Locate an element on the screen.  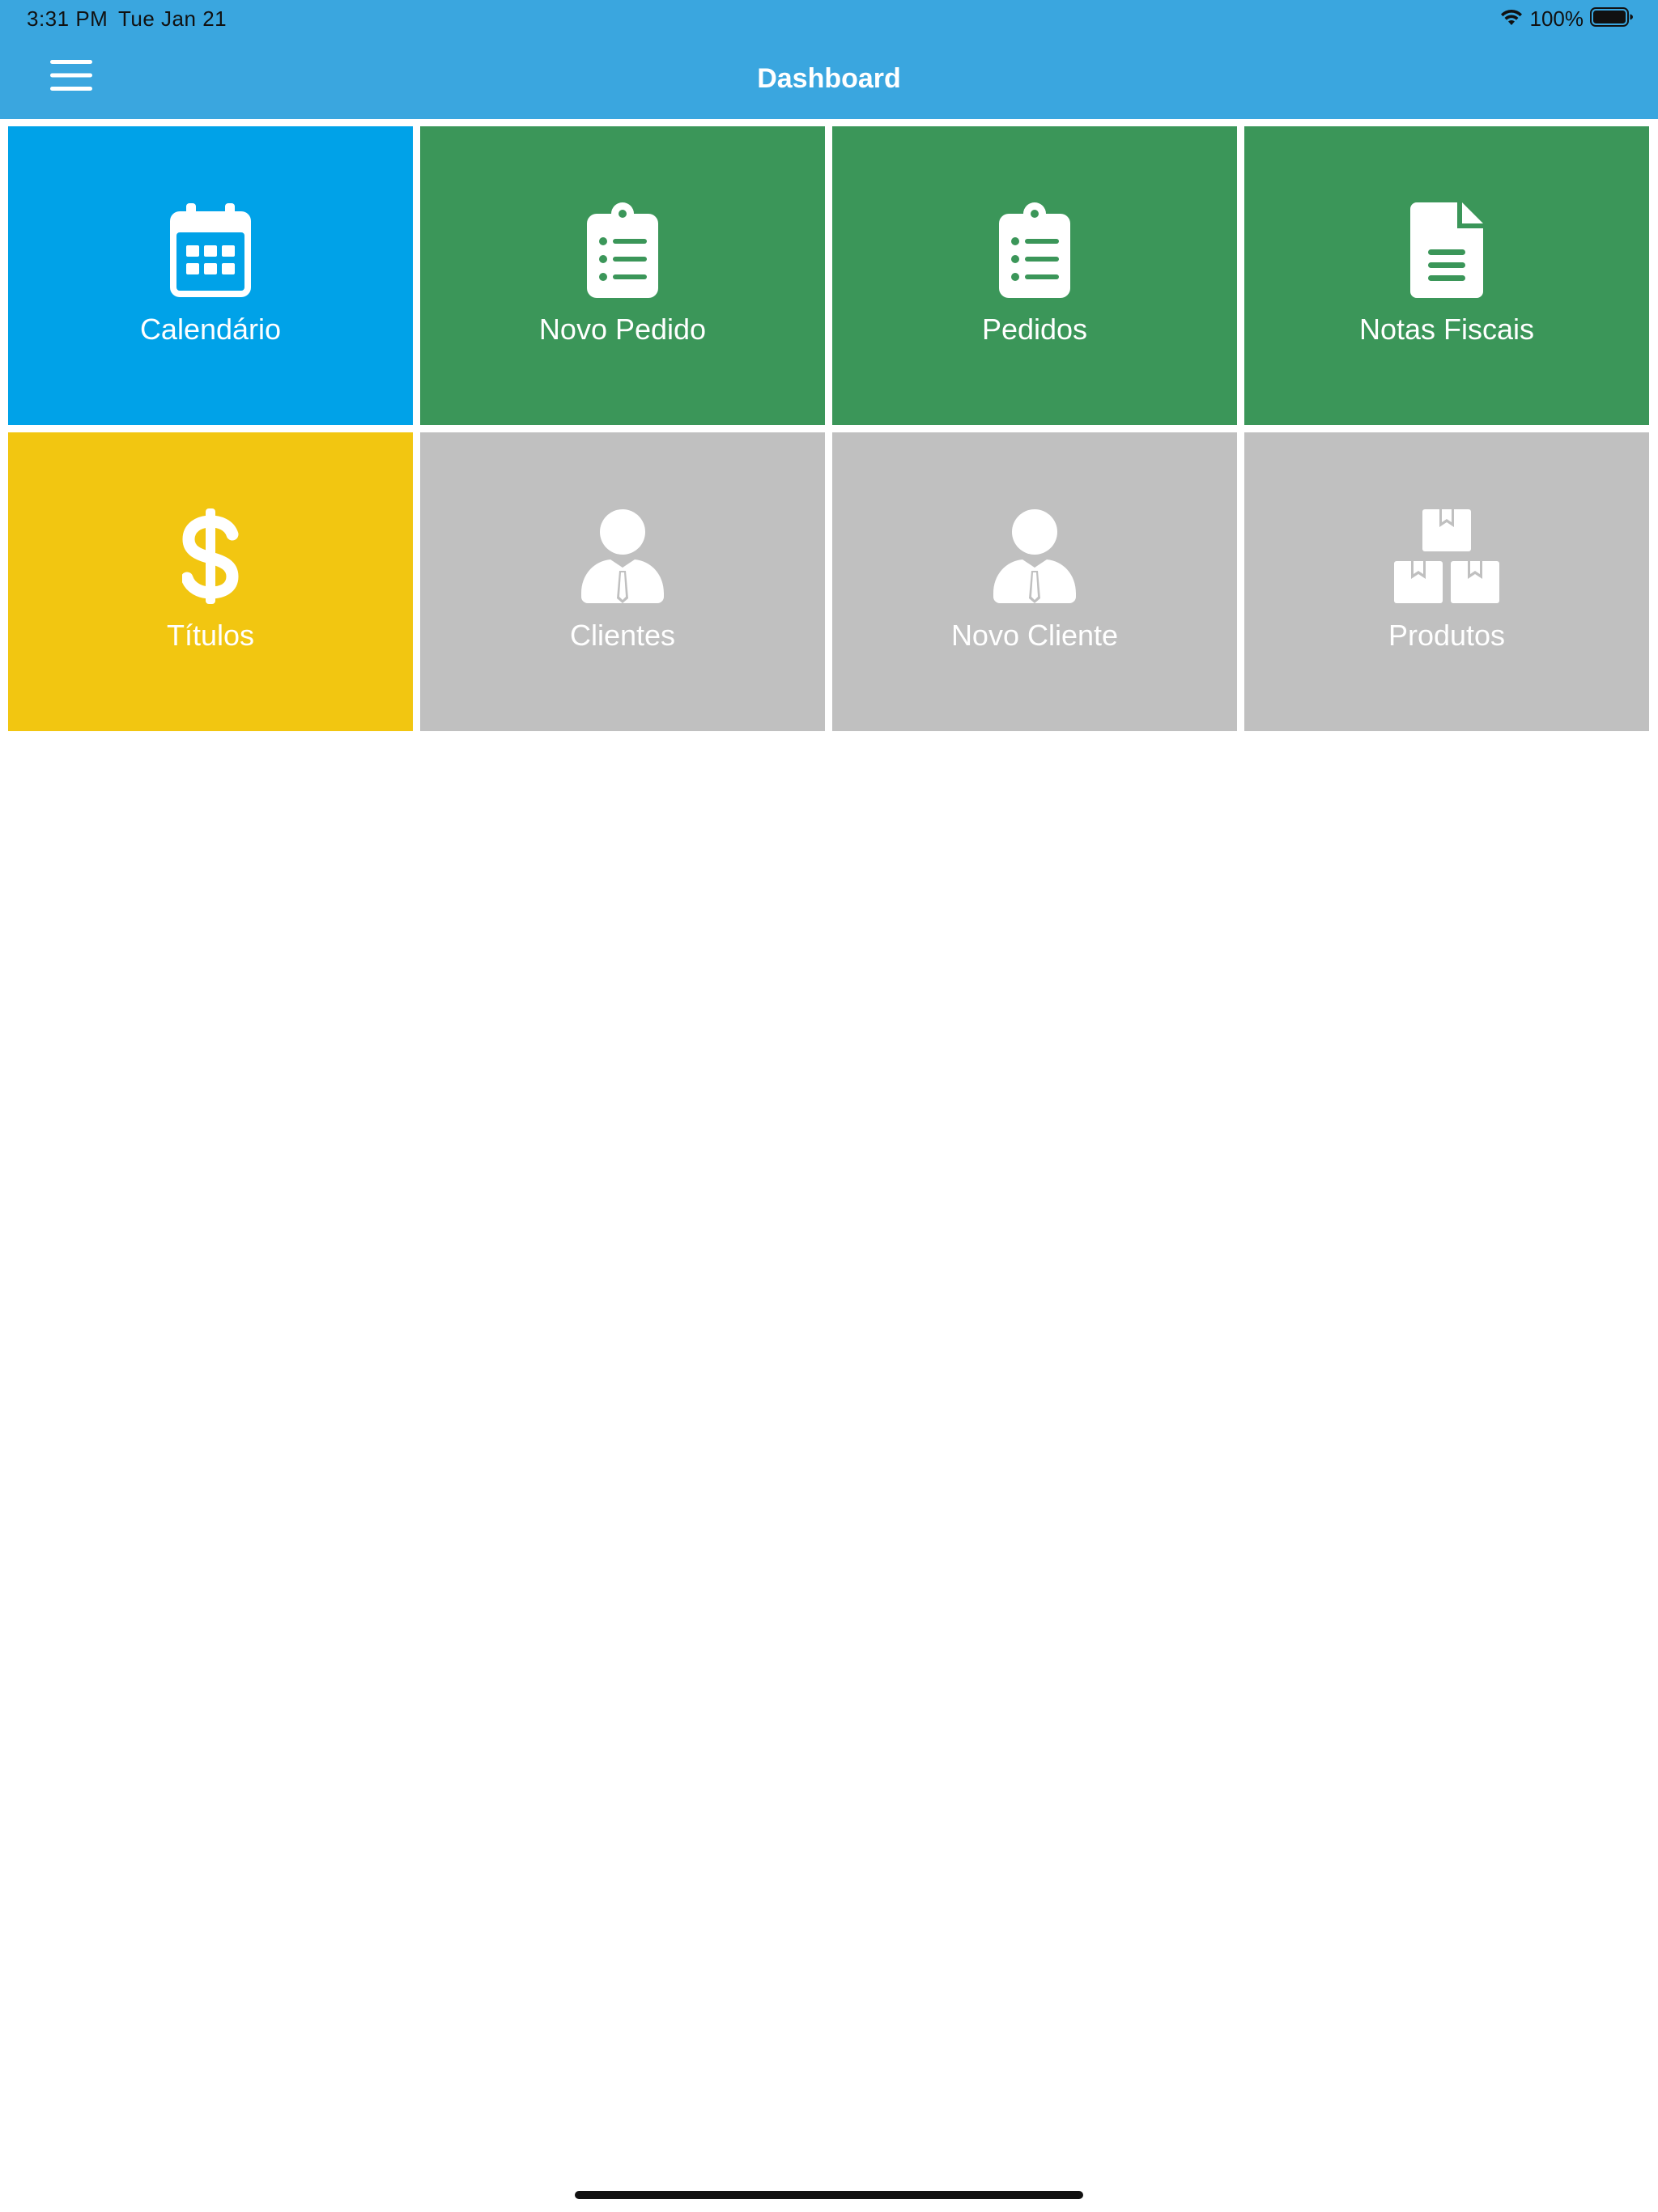
tile-label: Novo Cliente is located at coordinates (1034, 636).